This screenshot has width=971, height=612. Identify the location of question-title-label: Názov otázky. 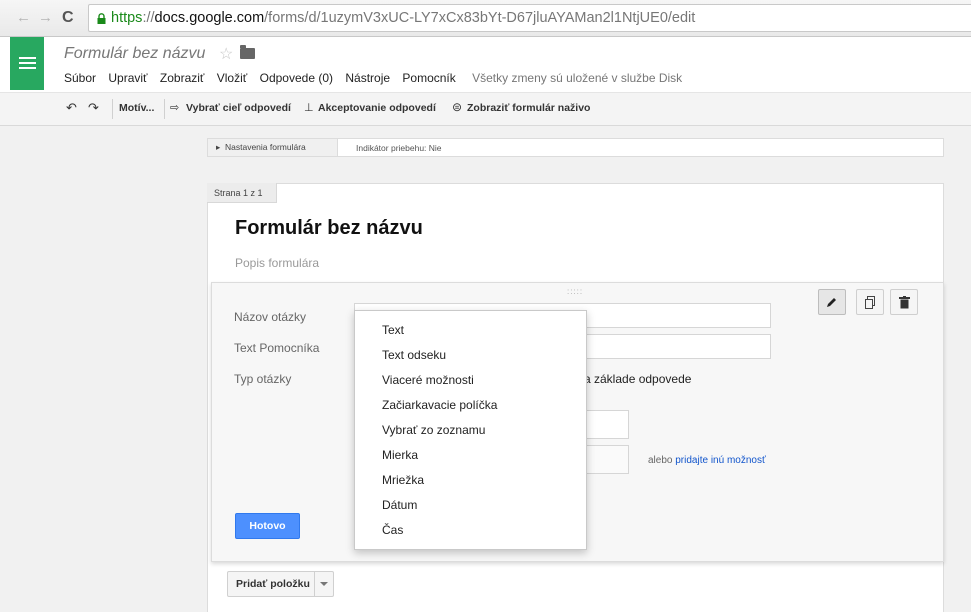
(270, 317).